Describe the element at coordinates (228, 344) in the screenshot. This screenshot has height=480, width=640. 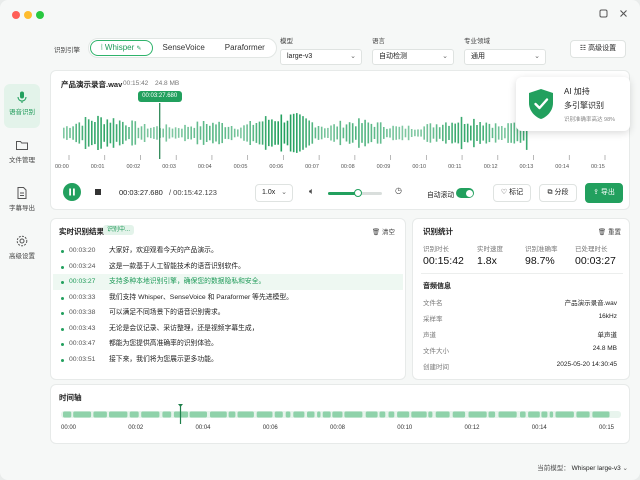
I see `transcript-row: 00:03:47 都能为您提供高准确率的识别体验。` at that location.